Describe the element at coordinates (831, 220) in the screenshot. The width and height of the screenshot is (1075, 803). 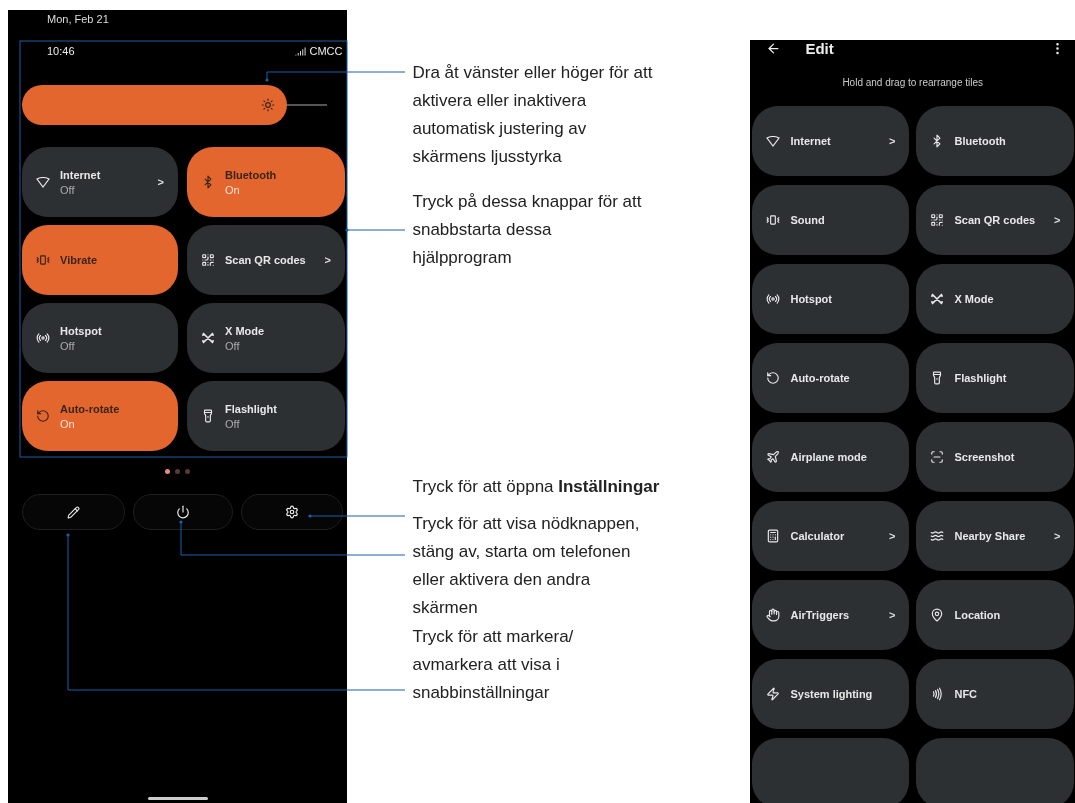
I see `edit-tile: Sound` at that location.